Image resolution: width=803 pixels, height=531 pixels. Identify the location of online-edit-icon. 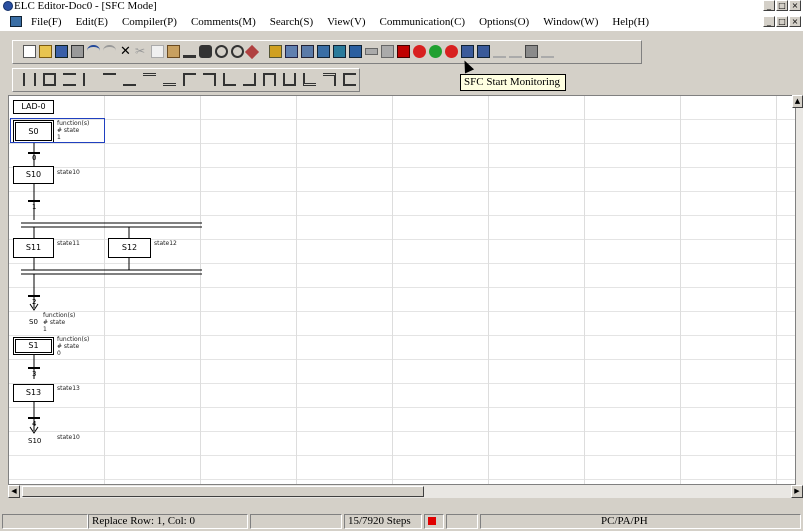
(499, 51).